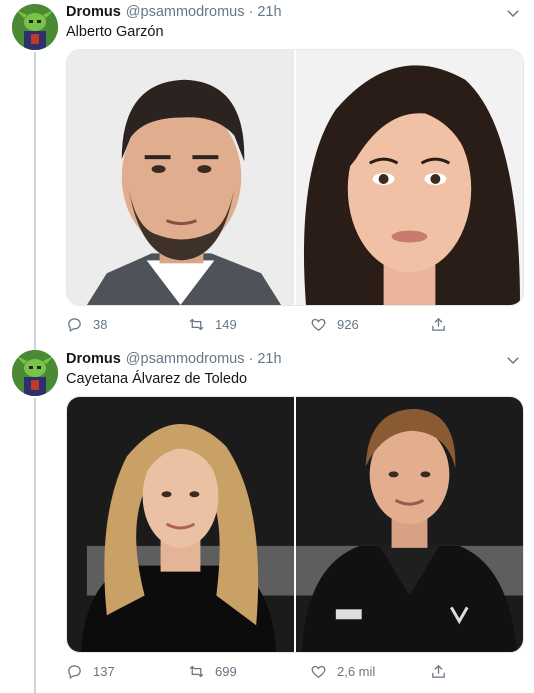 Image resolution: width=534 pixels, height=693 pixels. Describe the element at coordinates (157, 379) in the screenshot. I see `tweet-text: Cayetana Álvarez de Toledo` at that location.